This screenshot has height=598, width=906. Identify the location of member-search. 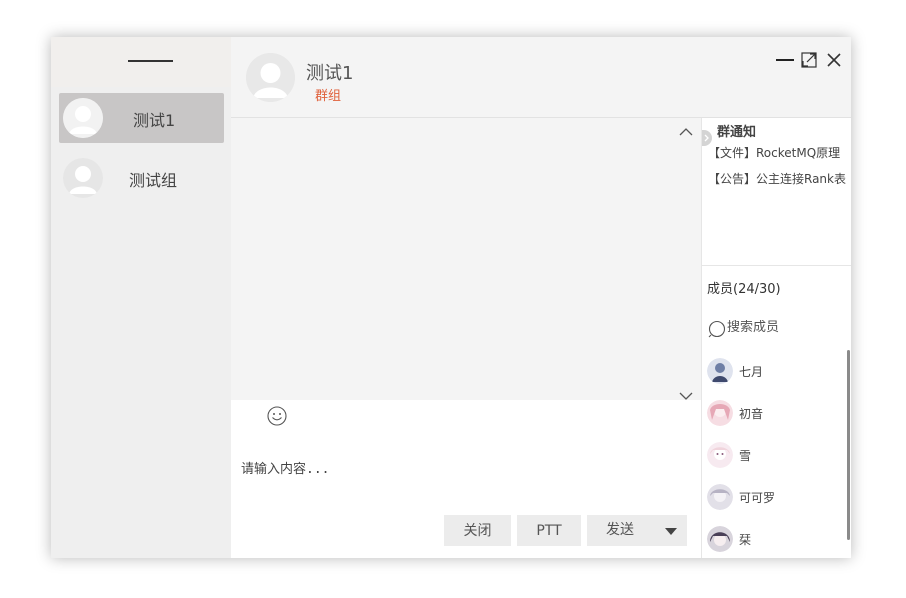
(773, 329).